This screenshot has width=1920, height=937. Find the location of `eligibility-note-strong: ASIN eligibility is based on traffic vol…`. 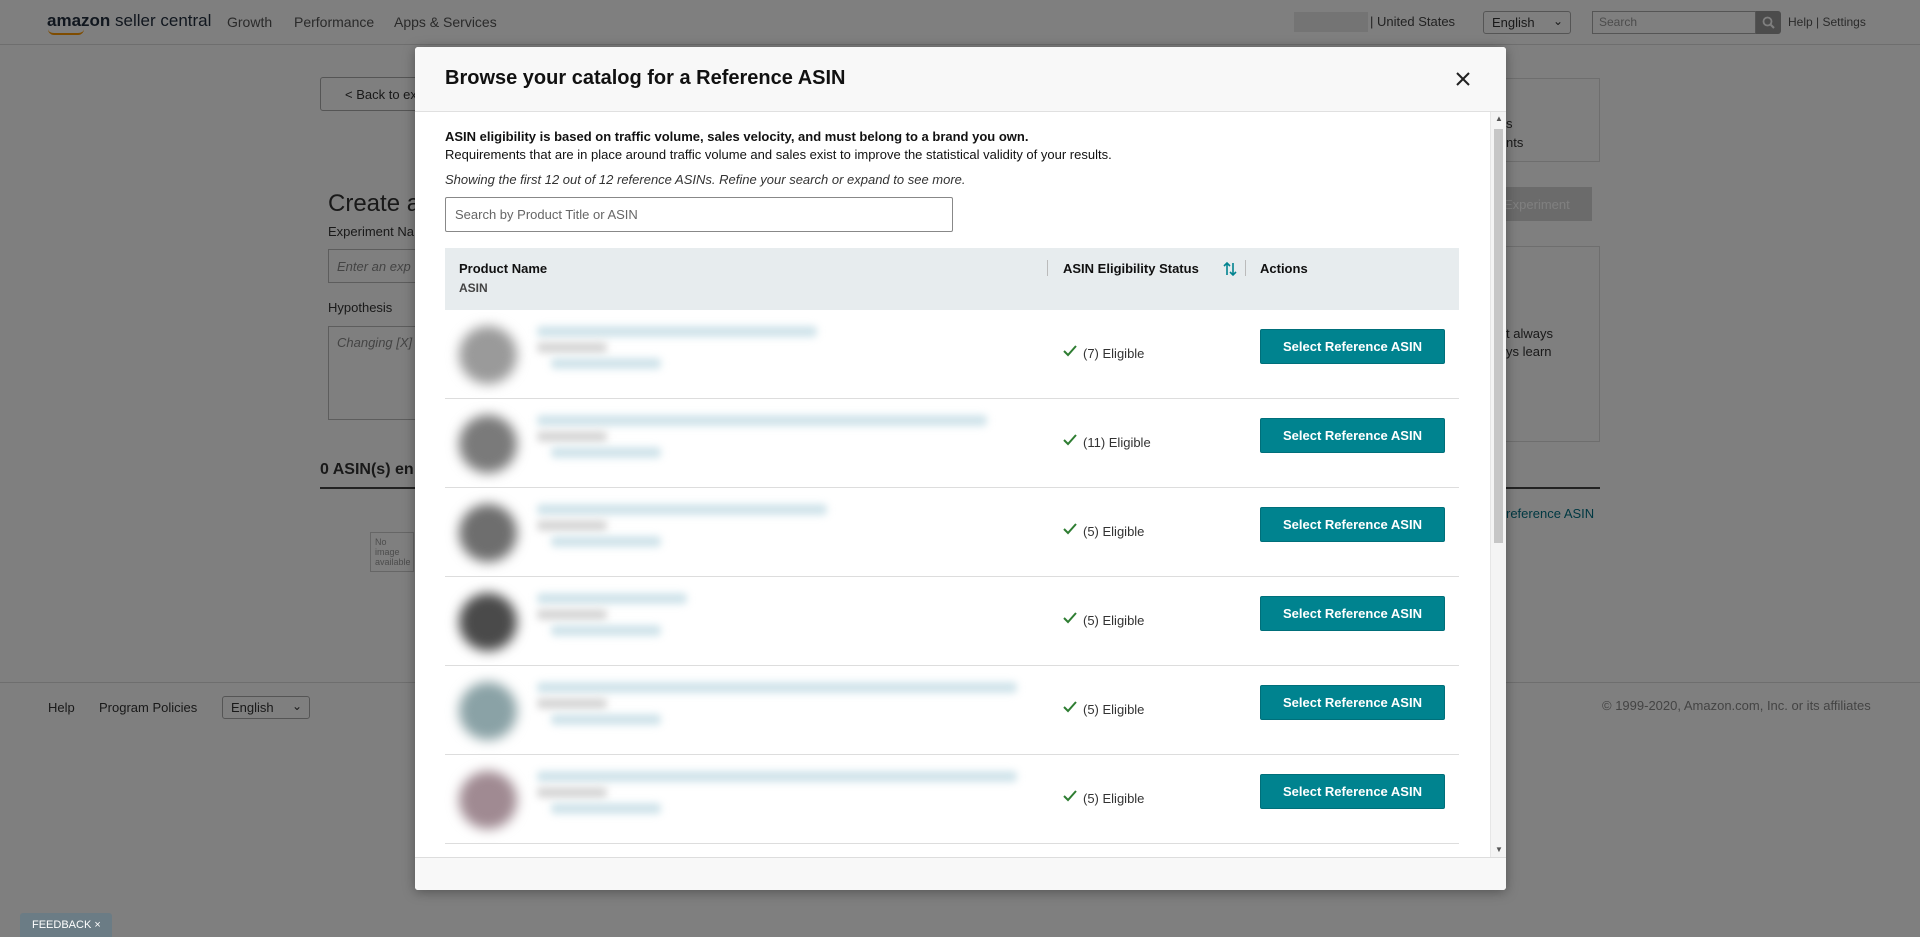

eligibility-note-strong: ASIN eligibility is based on traffic vol… is located at coordinates (737, 136).